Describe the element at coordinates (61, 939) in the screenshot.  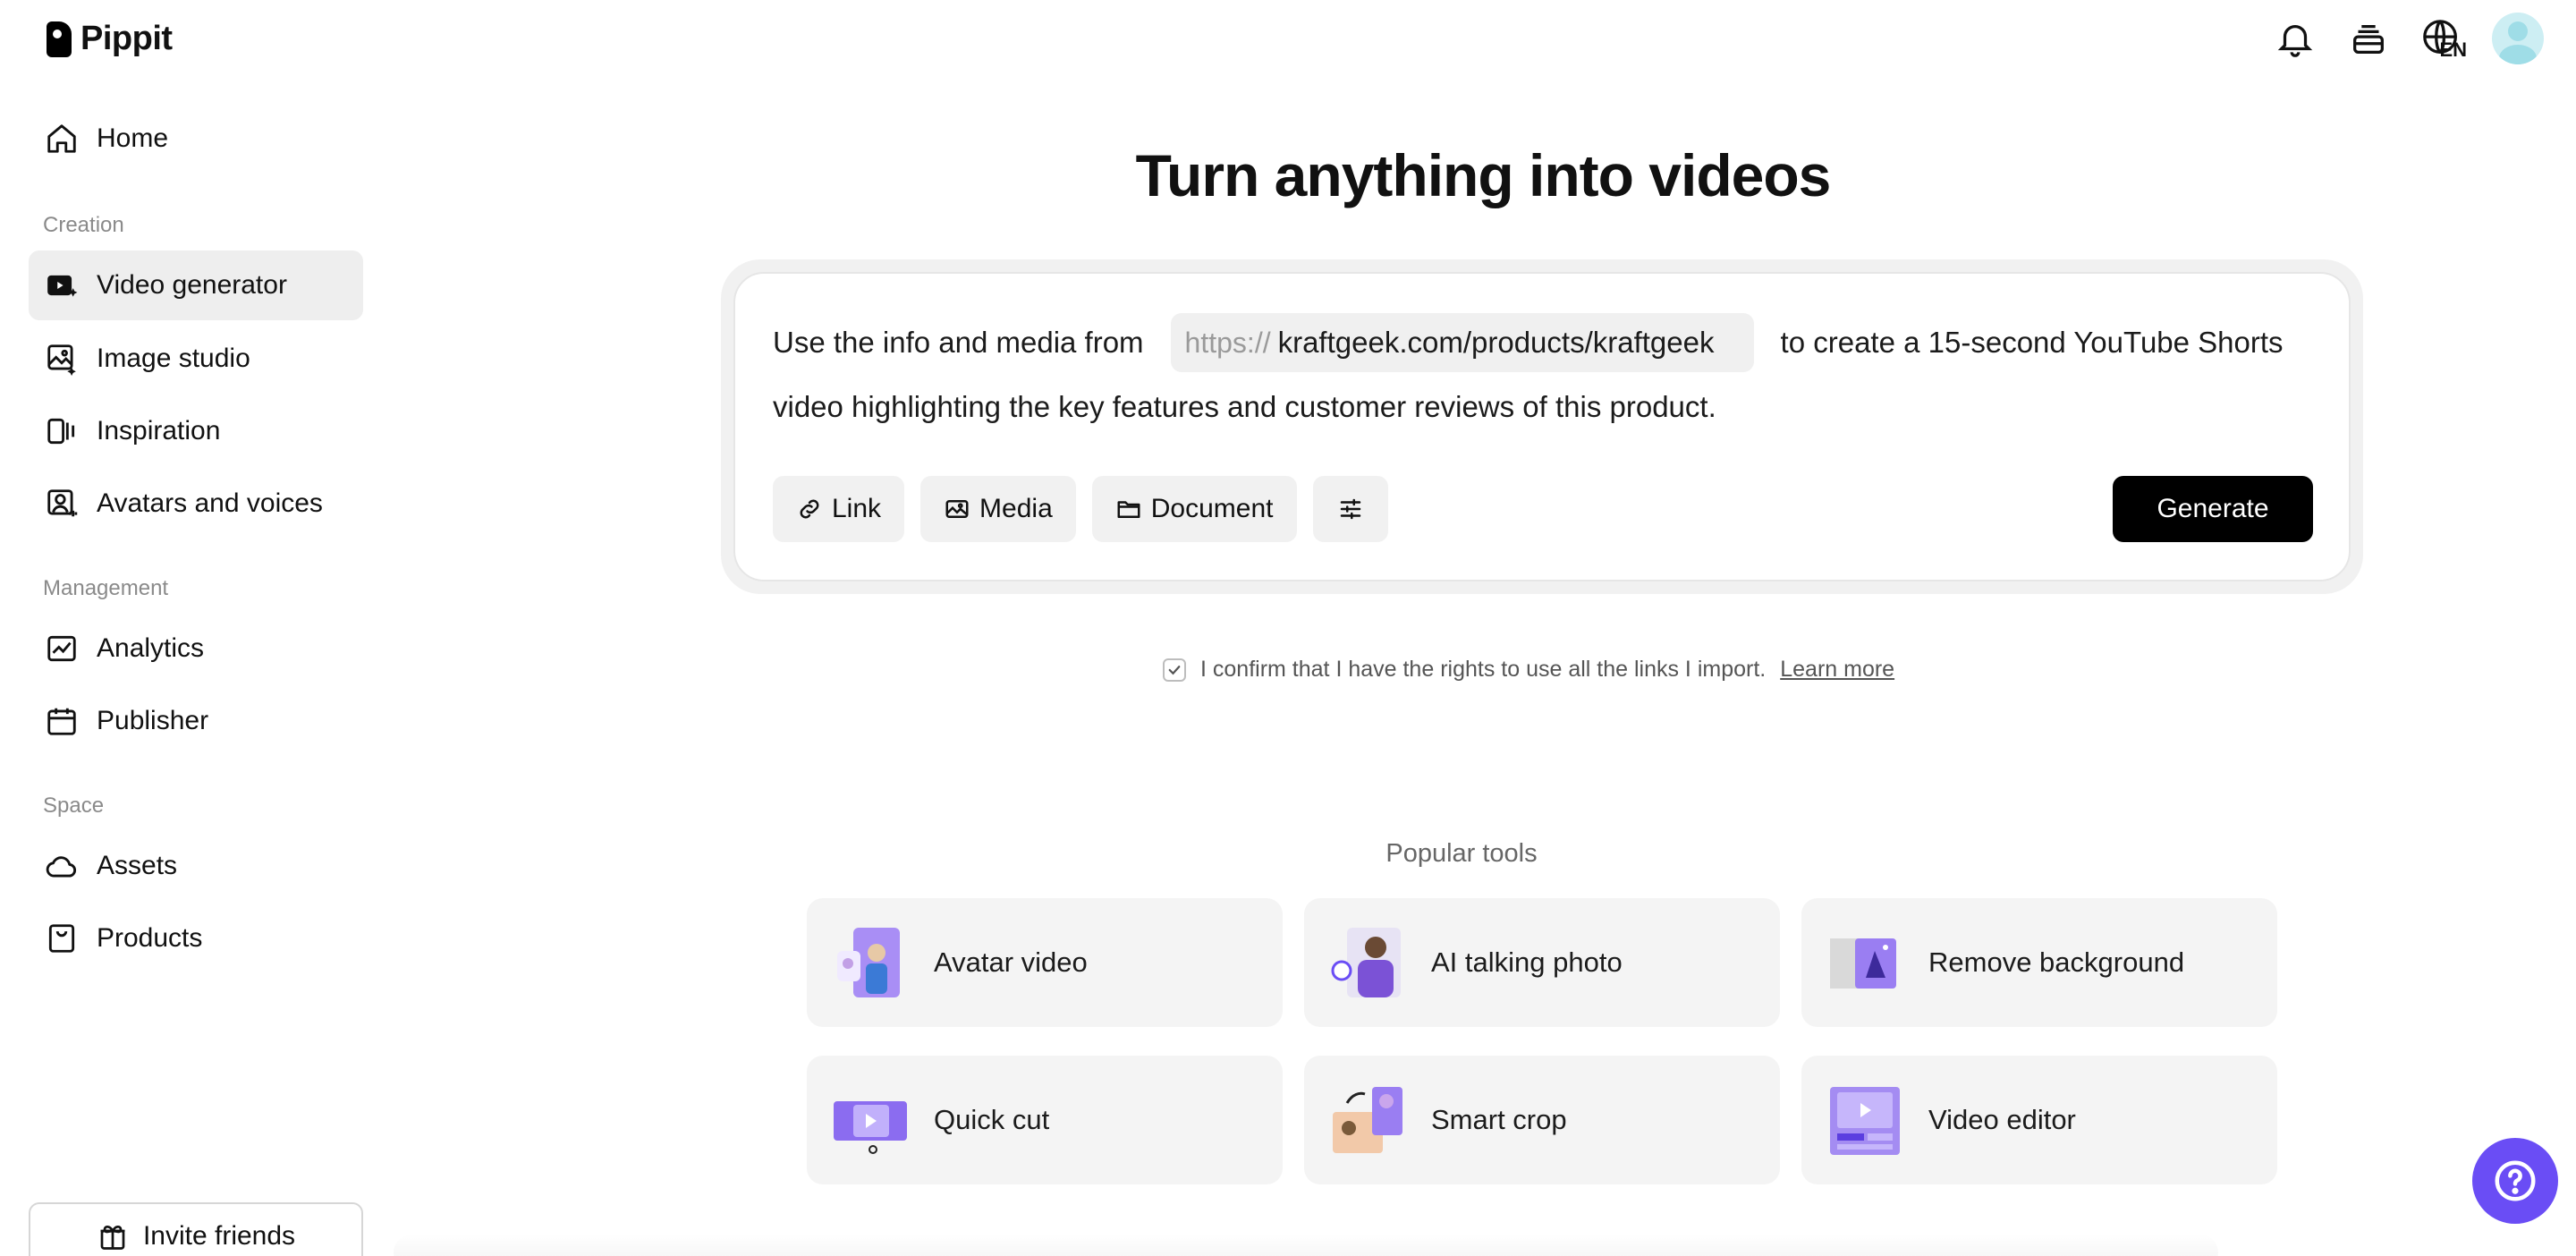
I see `product-bag-icon` at that location.